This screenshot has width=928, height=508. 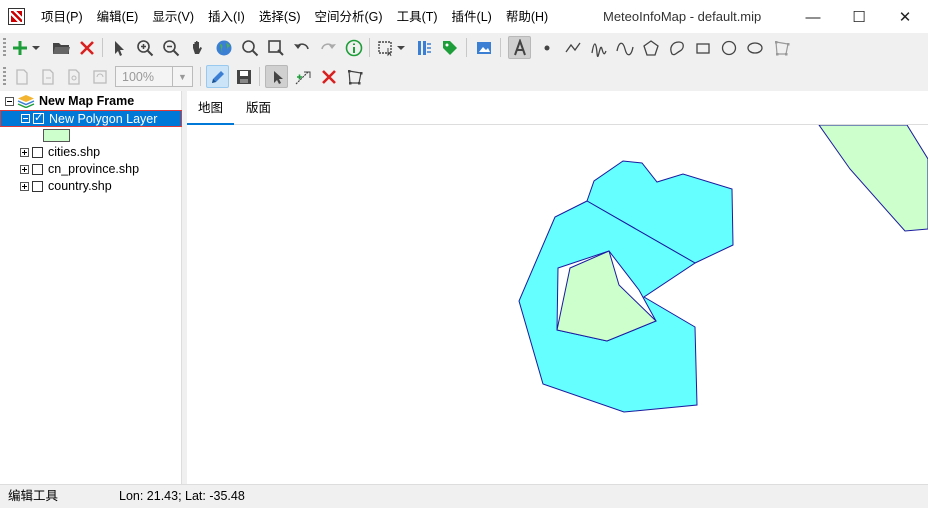 I want to click on select-arrow-icon, so click(x=118, y=47).